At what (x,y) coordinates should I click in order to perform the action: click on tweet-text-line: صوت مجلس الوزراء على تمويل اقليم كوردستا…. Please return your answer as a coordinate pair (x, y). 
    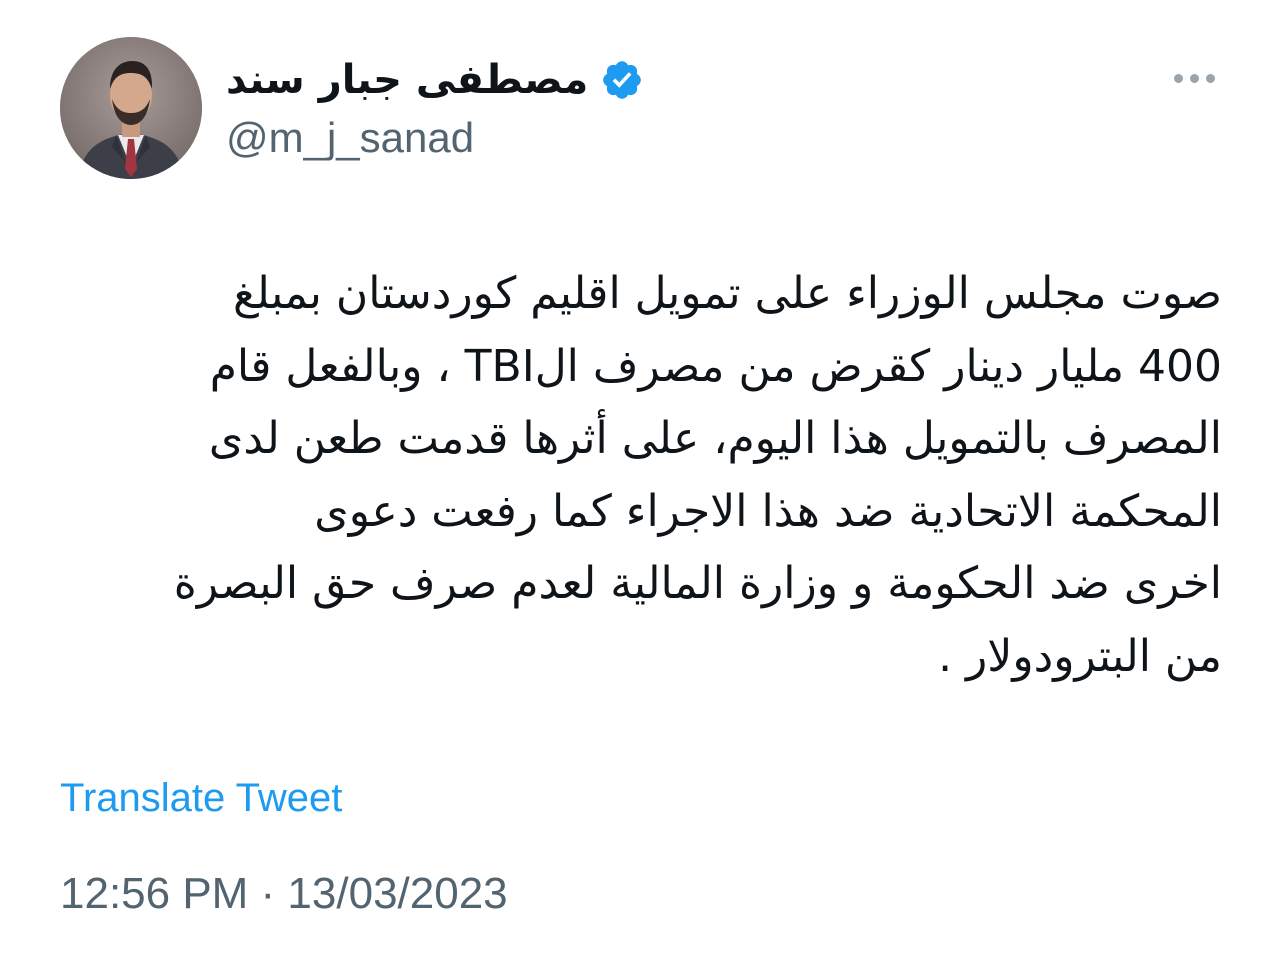
    Looking at the image, I should click on (727, 293).